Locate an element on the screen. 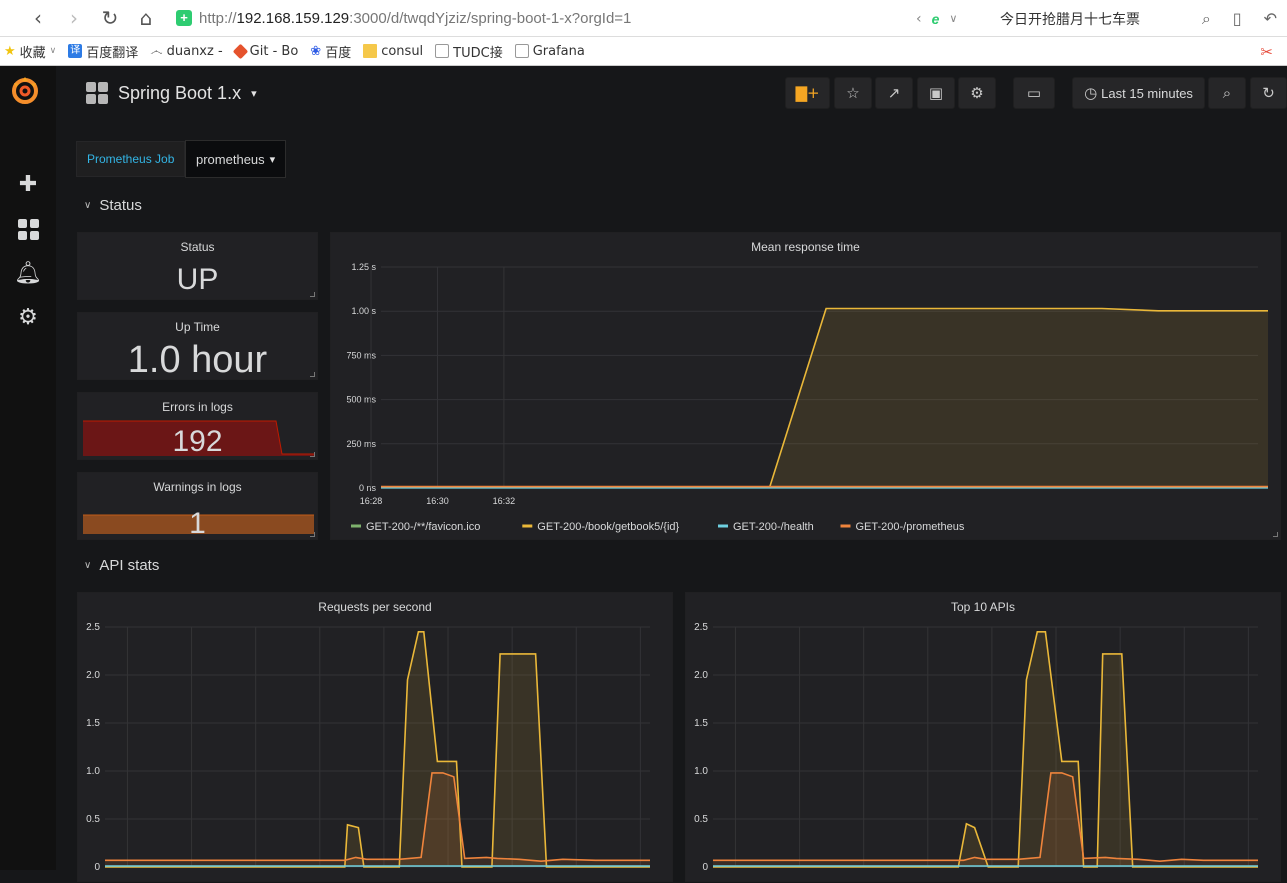  clock-icon: ◷ is located at coordinates (1090, 93).